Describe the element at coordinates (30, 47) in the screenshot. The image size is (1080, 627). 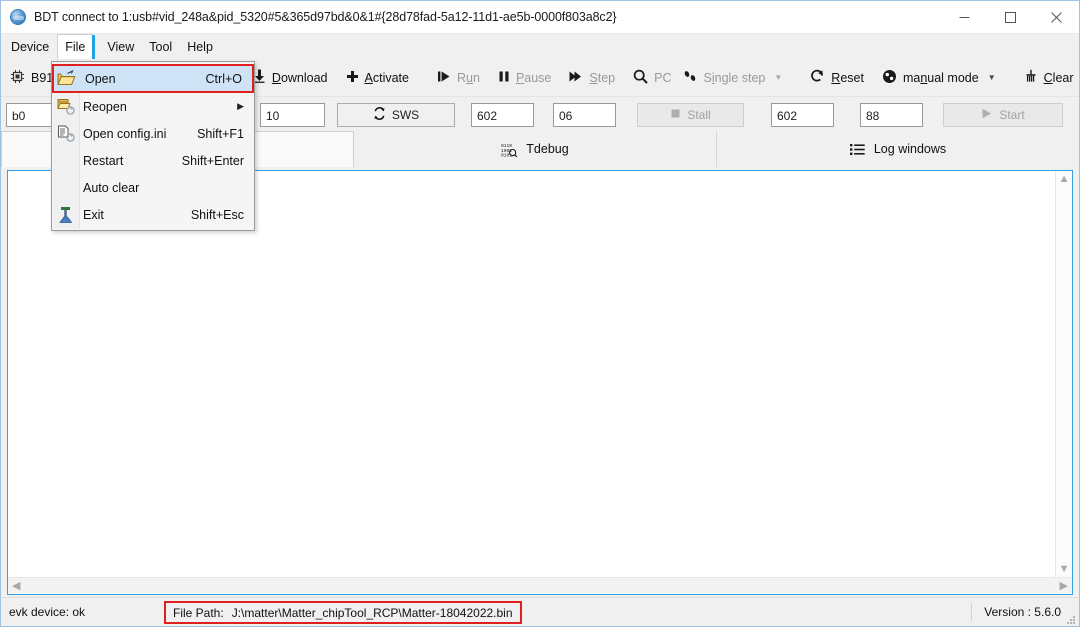
I see `menu-item-device: Device` at that location.